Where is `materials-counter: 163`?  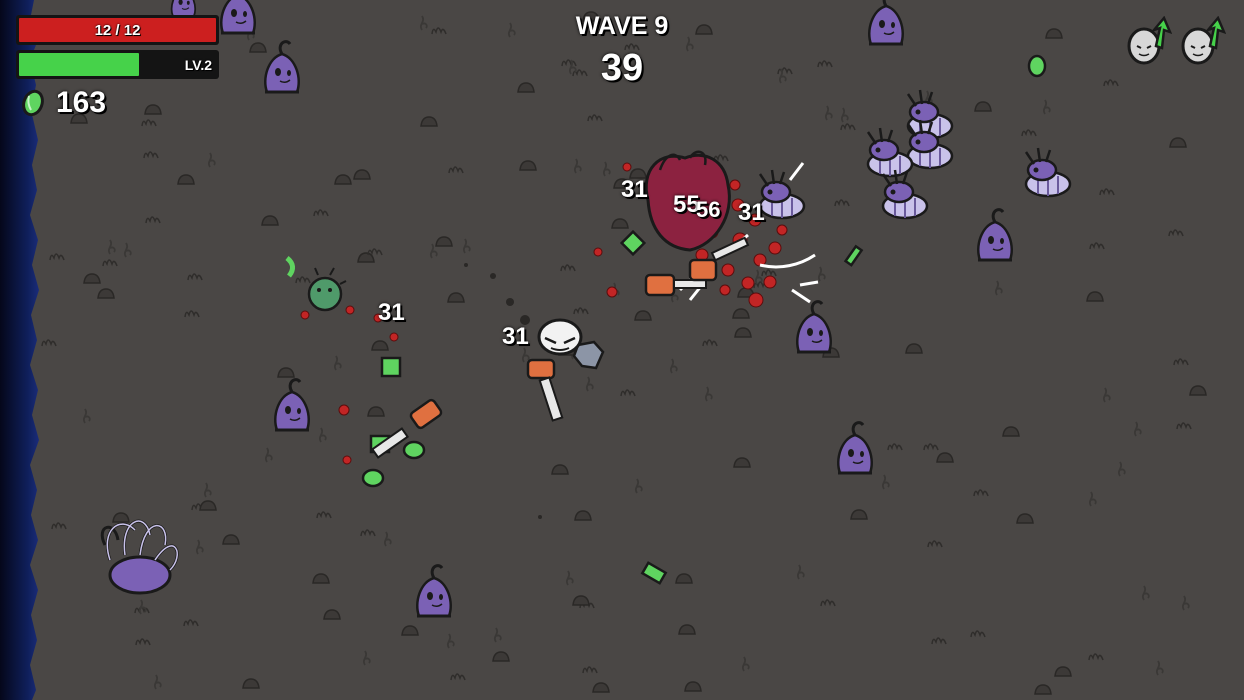
materials-counter: 163 is located at coordinates (63, 103).